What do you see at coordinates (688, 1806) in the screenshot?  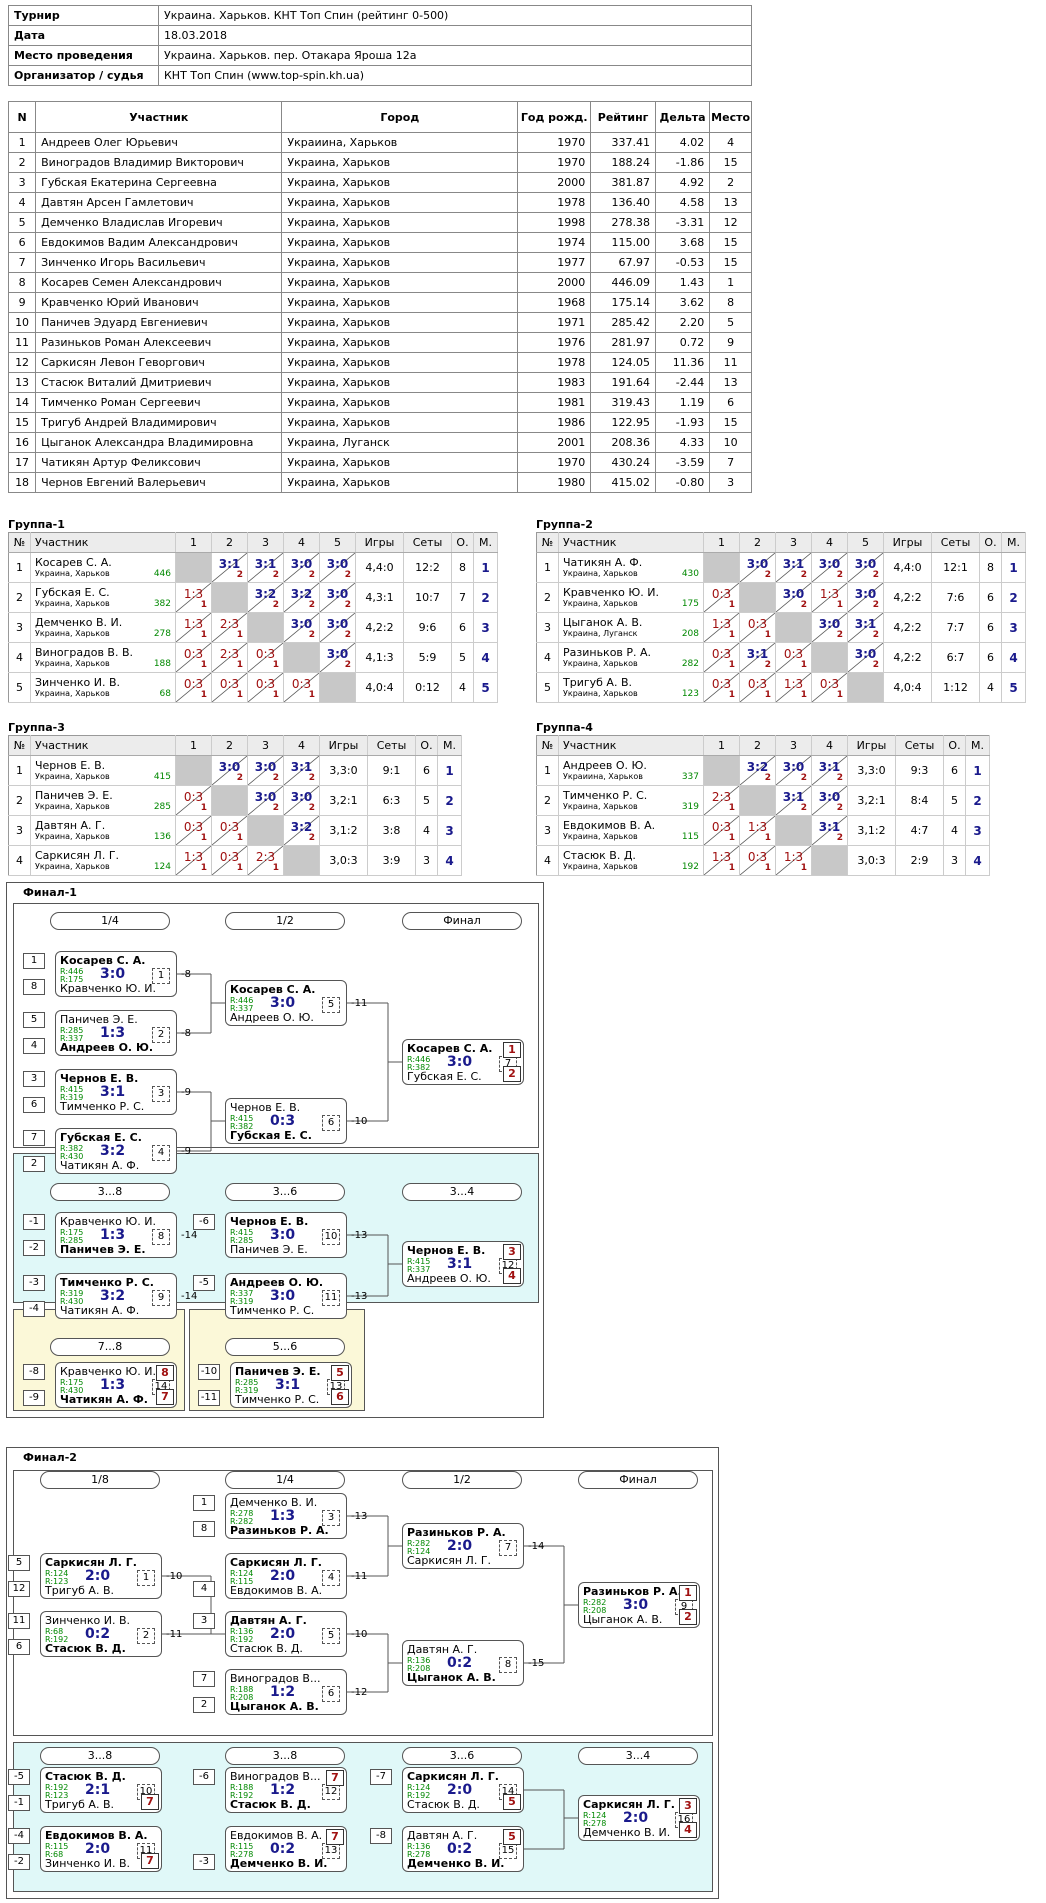 I see `match-place-1: 3` at bounding box center [688, 1806].